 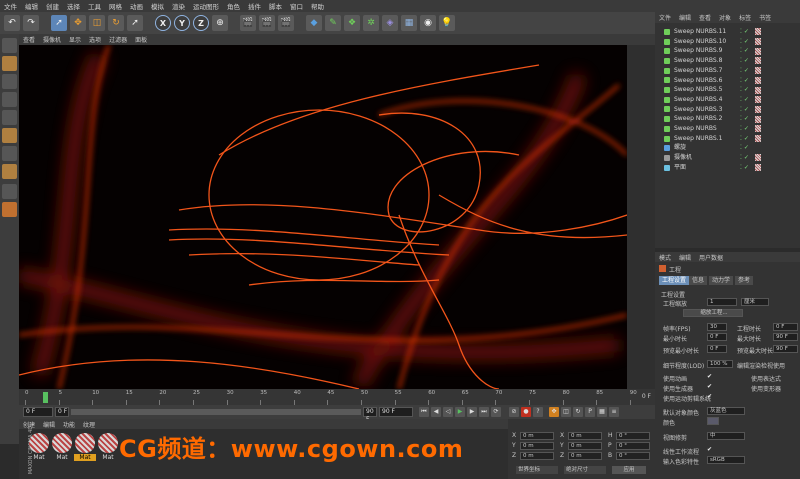 I want to click on z-axis-lock-icon: Z, so click(x=201, y=23).